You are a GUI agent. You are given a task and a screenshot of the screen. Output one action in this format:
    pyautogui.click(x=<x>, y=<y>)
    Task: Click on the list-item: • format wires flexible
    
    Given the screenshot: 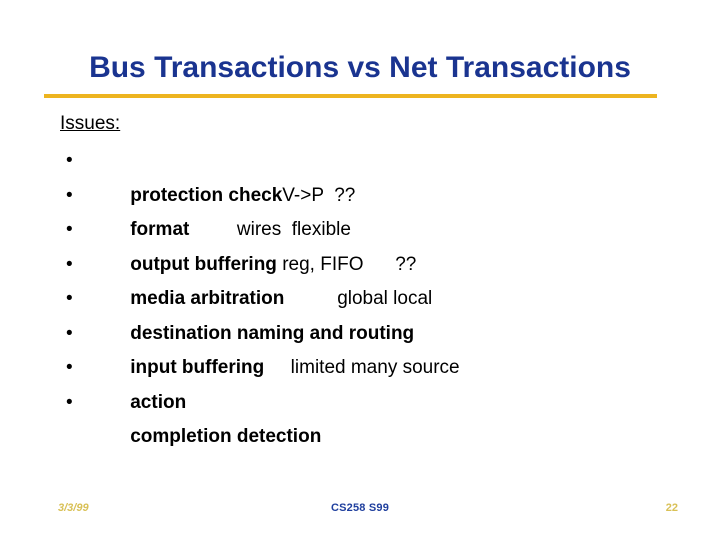 What is the action you would take?
    pyautogui.click(x=370, y=210)
    